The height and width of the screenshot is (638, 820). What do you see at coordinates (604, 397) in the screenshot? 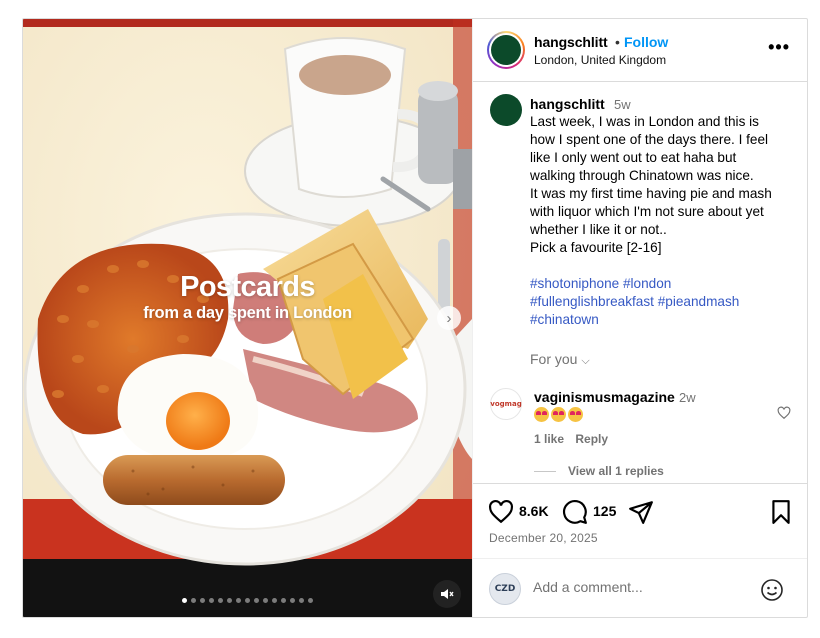
I see `commenter-username: vaginismusmagazine` at bounding box center [604, 397].